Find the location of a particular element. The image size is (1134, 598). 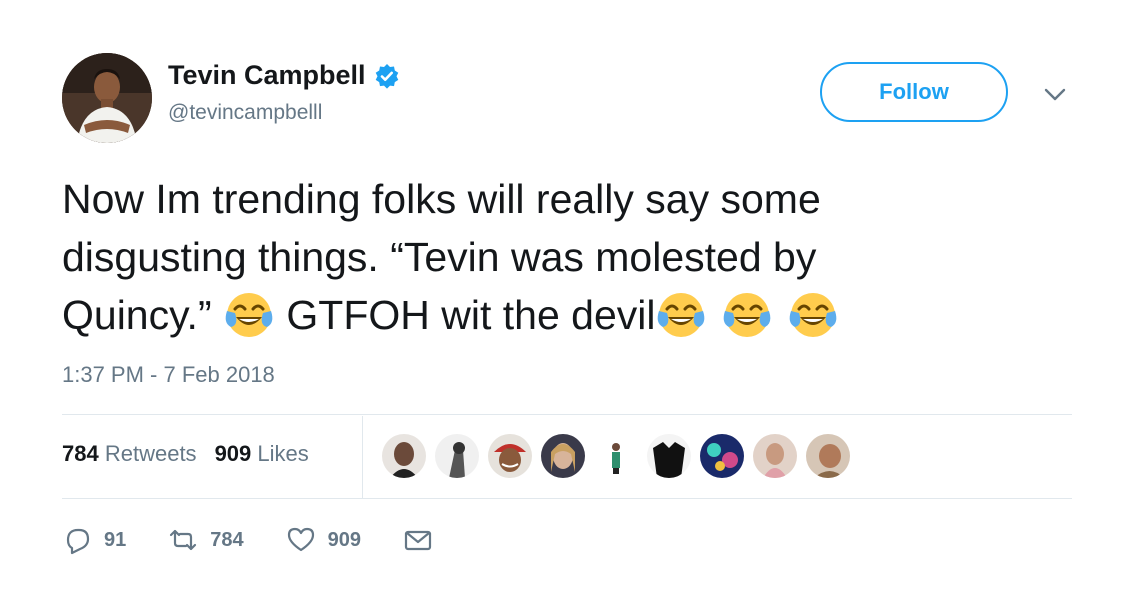

follow-button: Follow is located at coordinates (914, 92).